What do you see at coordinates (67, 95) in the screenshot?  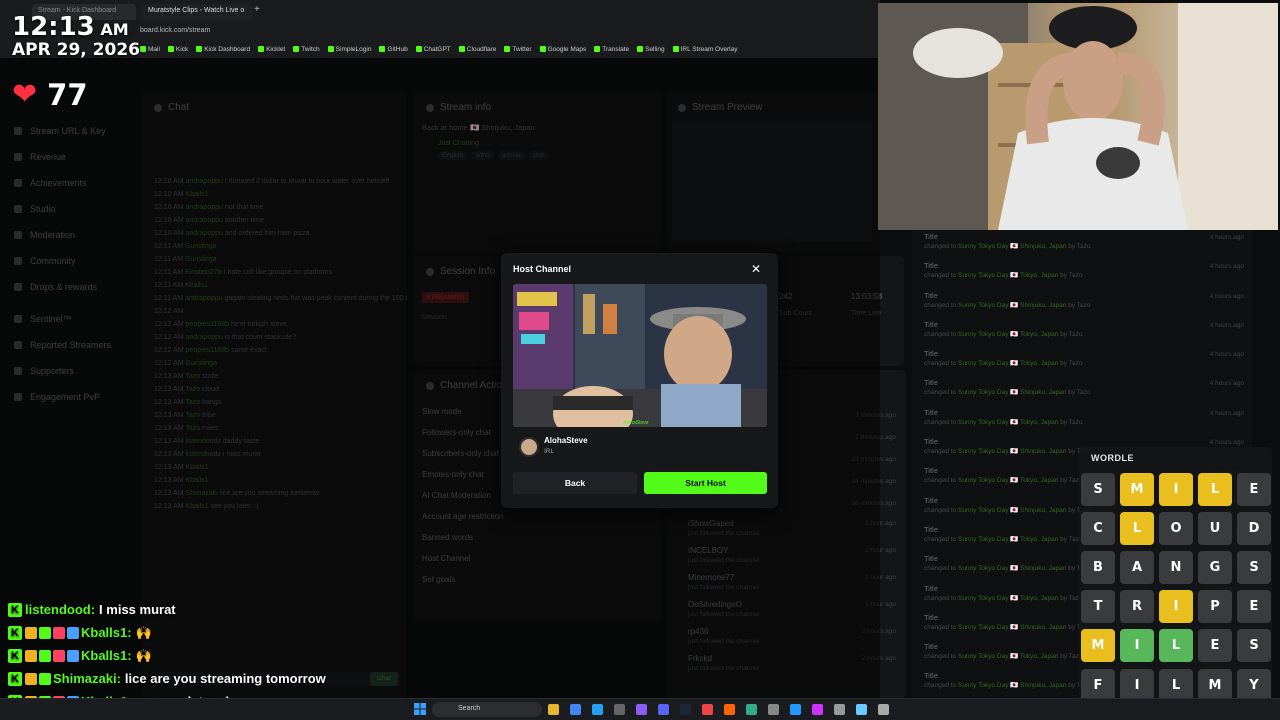 I see `heart-rate-value: 77` at bounding box center [67, 95].